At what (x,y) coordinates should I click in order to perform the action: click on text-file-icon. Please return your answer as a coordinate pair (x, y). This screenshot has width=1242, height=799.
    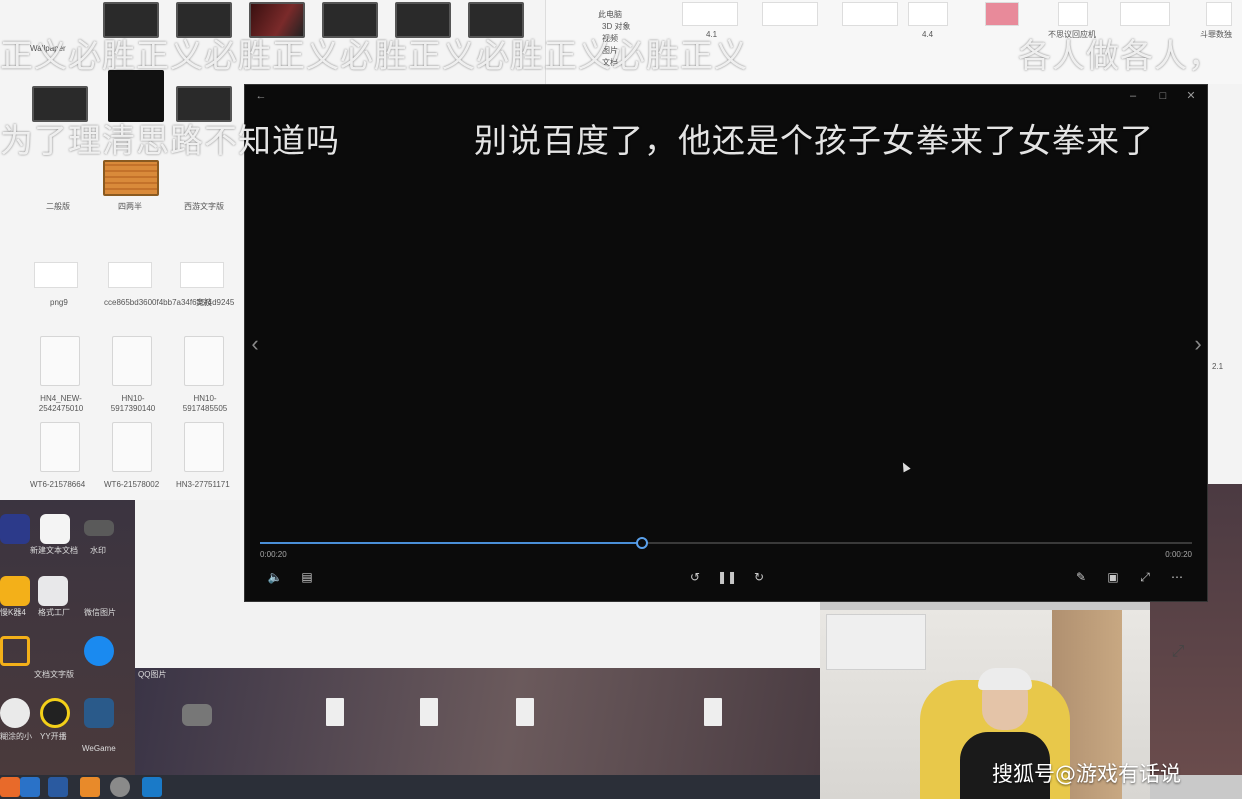
    Looking at the image, I should click on (55, 529).